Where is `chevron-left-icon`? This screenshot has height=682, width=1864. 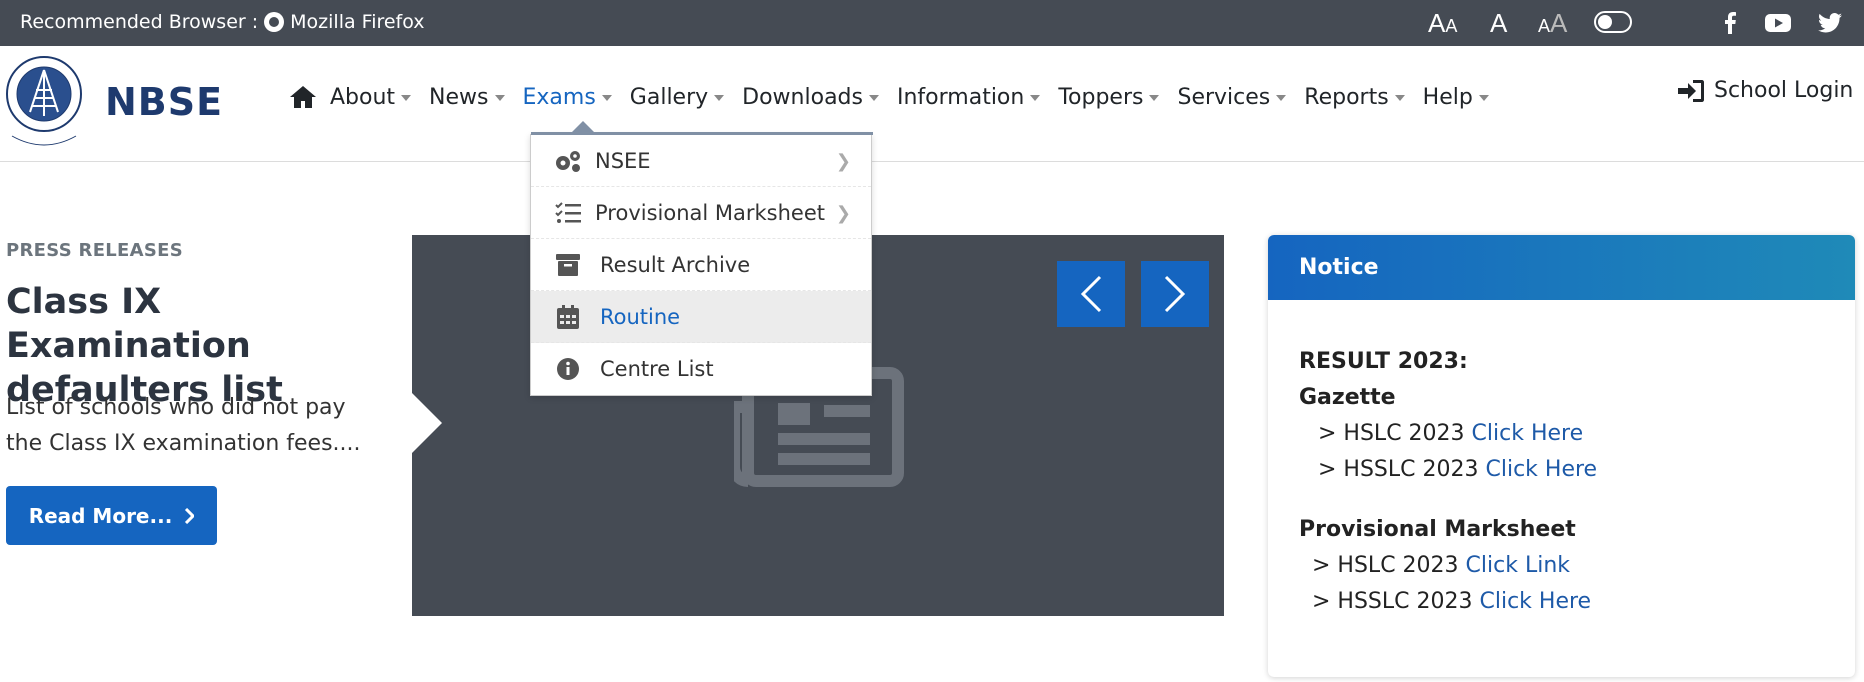
chevron-left-icon is located at coordinates (1091, 294).